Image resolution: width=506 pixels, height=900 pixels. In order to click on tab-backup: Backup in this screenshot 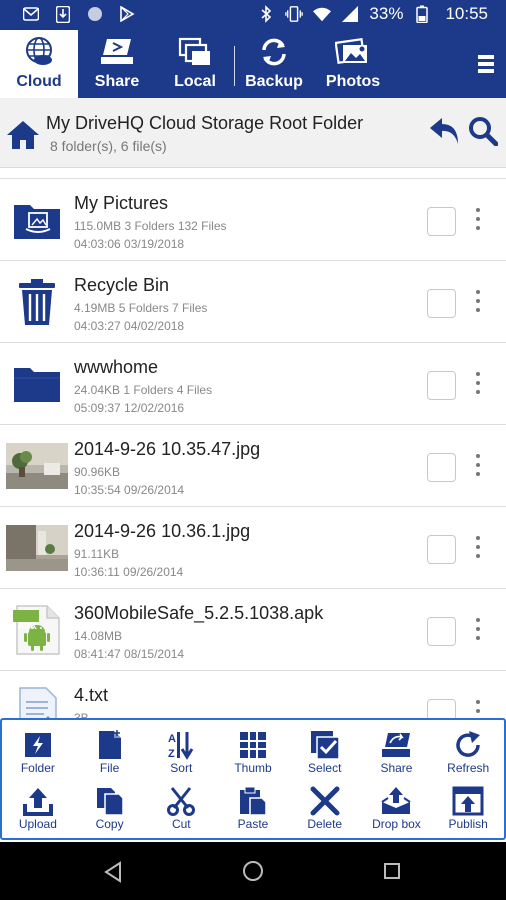, I will do `click(274, 64)`.